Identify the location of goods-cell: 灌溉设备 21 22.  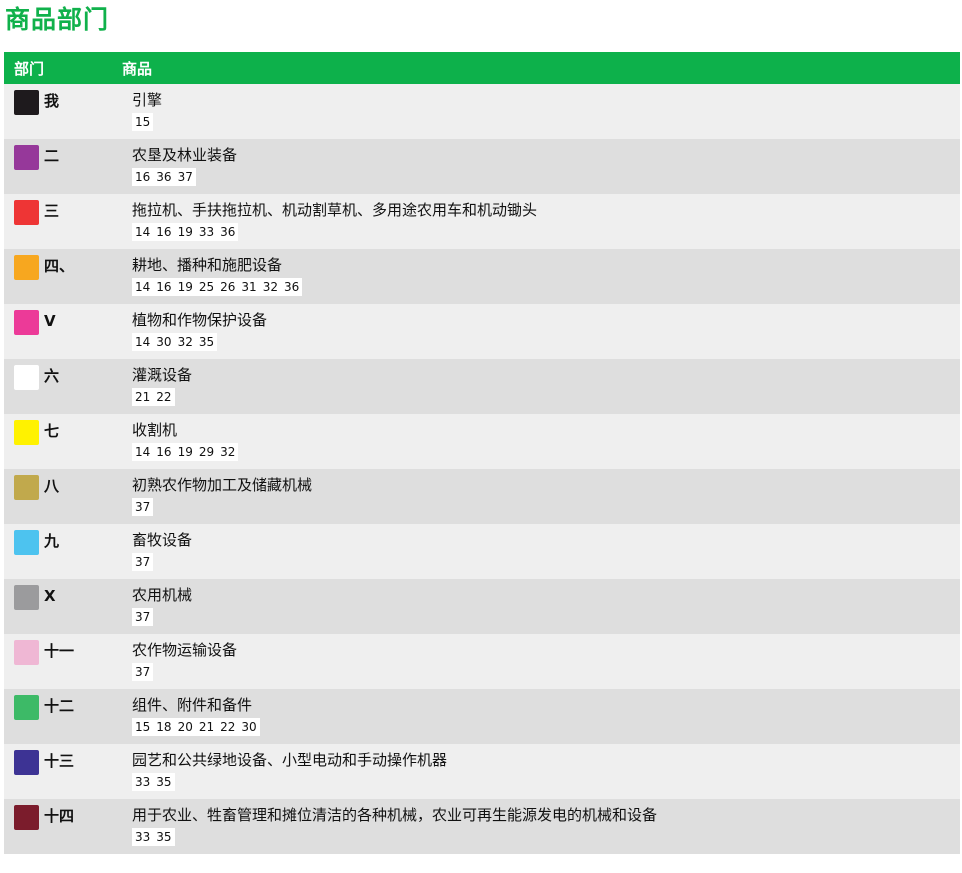
(546, 386).